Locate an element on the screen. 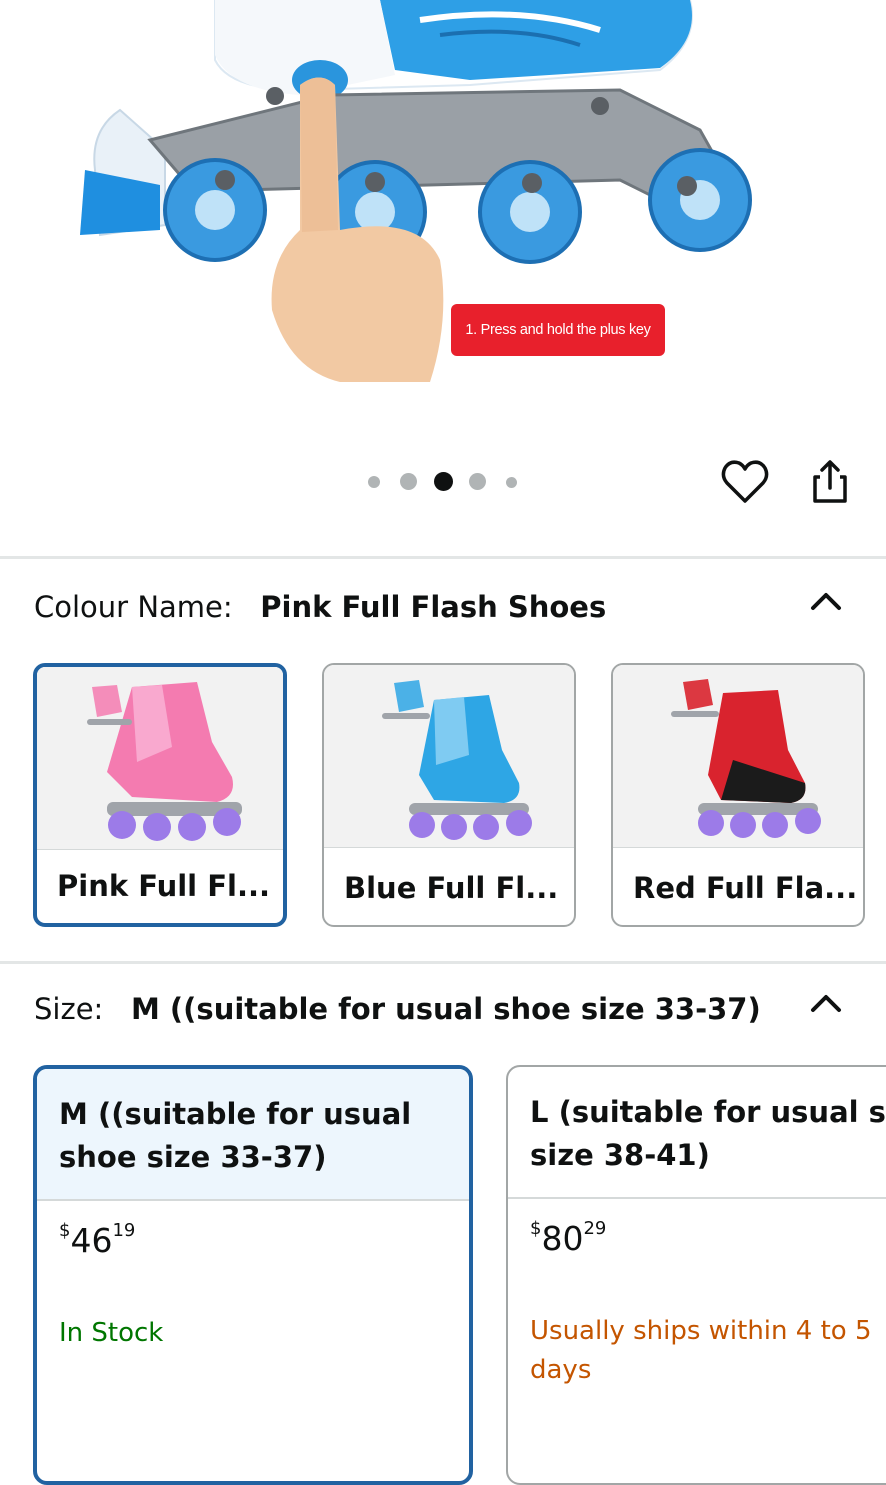  collapse-size-button is located at coordinates (826, 1004).